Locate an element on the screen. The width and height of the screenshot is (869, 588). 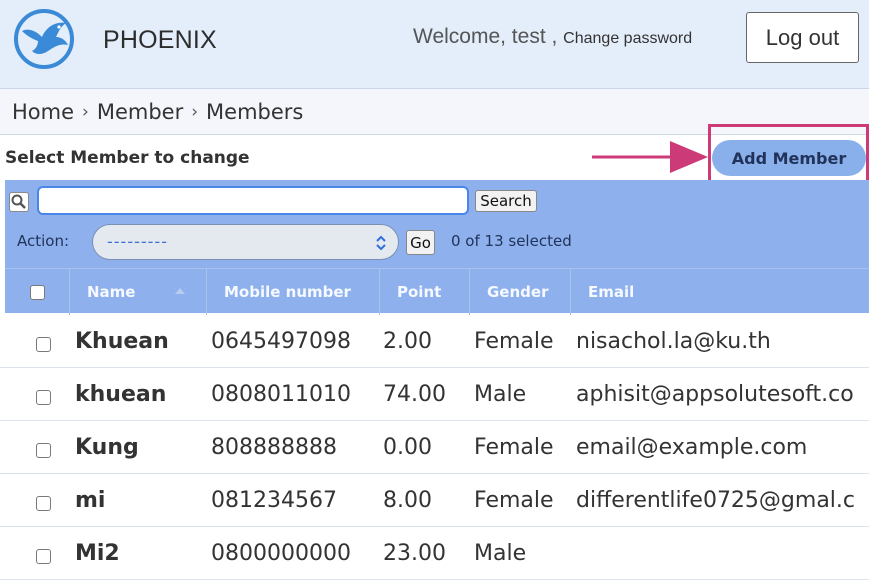
column-header-label: Name is located at coordinates (111, 292).